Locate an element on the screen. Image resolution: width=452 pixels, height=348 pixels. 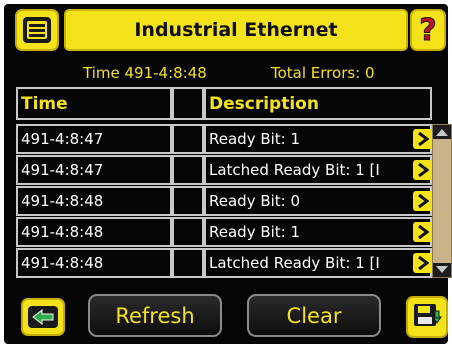
table-row: 491-4:8:48 Latched Ready Bit: 1 [I is located at coordinates (224, 263).